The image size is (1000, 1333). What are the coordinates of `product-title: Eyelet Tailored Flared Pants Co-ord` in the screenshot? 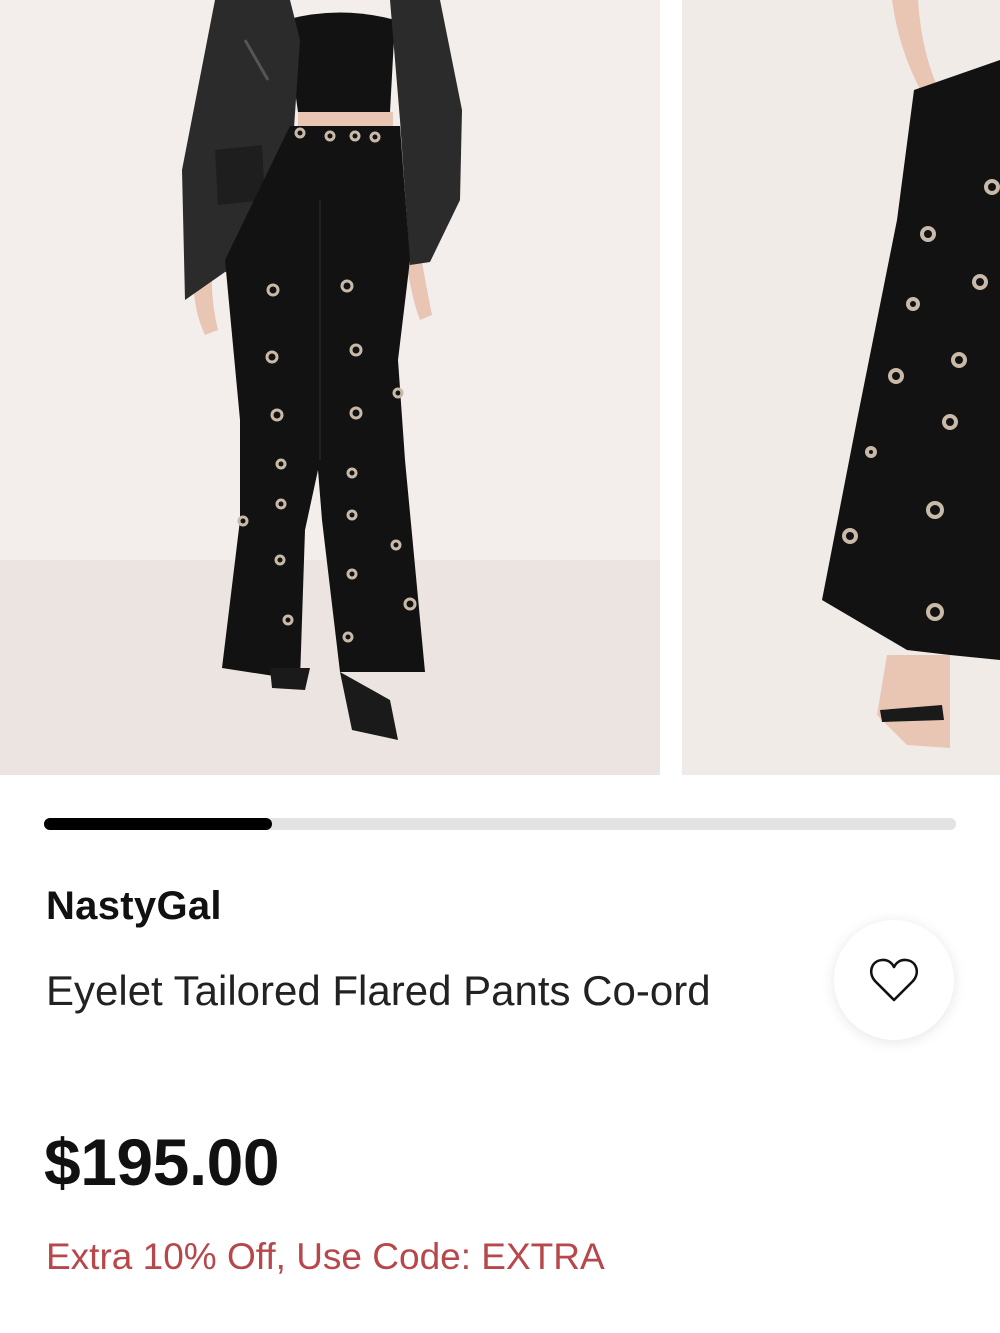 It's located at (378, 990).